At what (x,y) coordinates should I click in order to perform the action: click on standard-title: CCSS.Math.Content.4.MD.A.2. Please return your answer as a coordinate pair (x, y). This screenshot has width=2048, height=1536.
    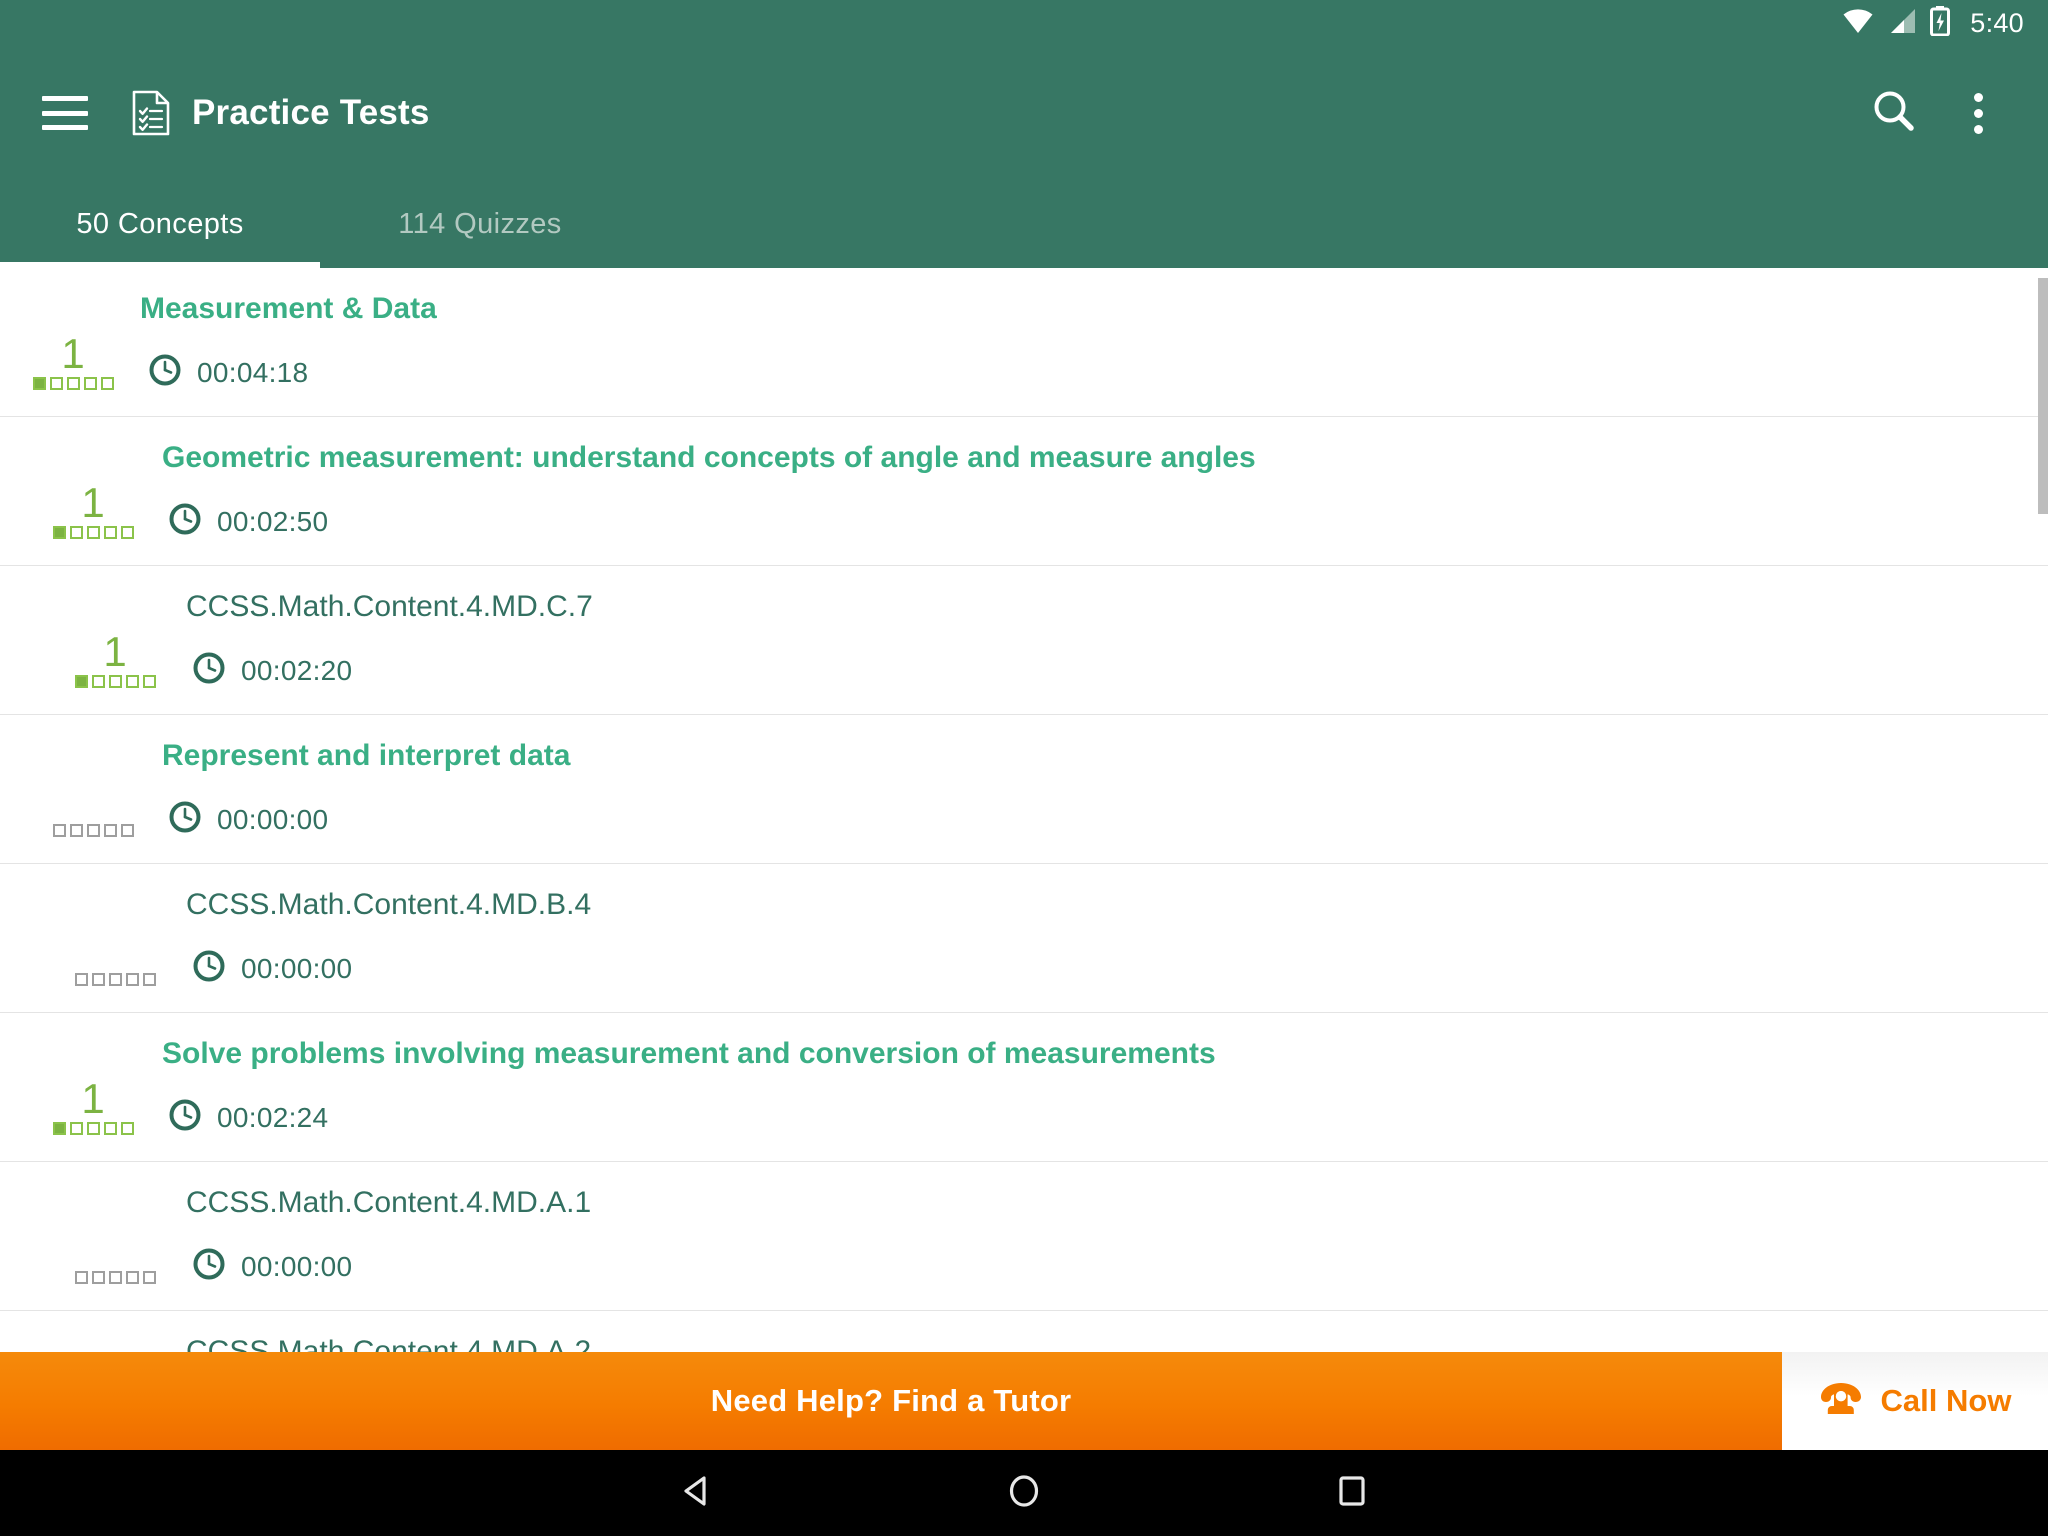
    Looking at the image, I should click on (389, 1343).